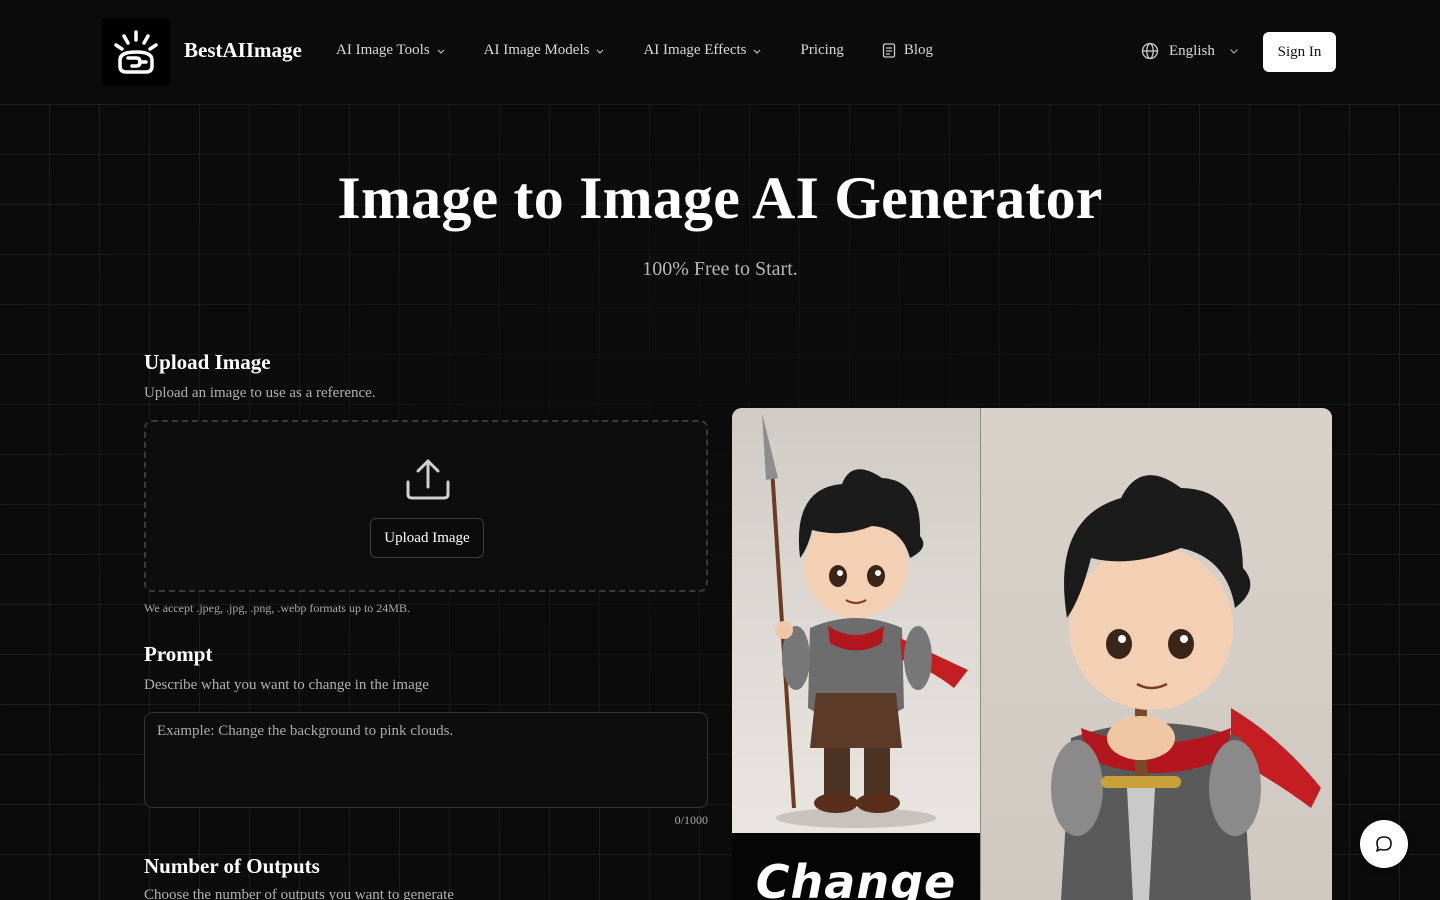 This screenshot has width=1440, height=900. I want to click on chat-support-button, so click(1384, 844).